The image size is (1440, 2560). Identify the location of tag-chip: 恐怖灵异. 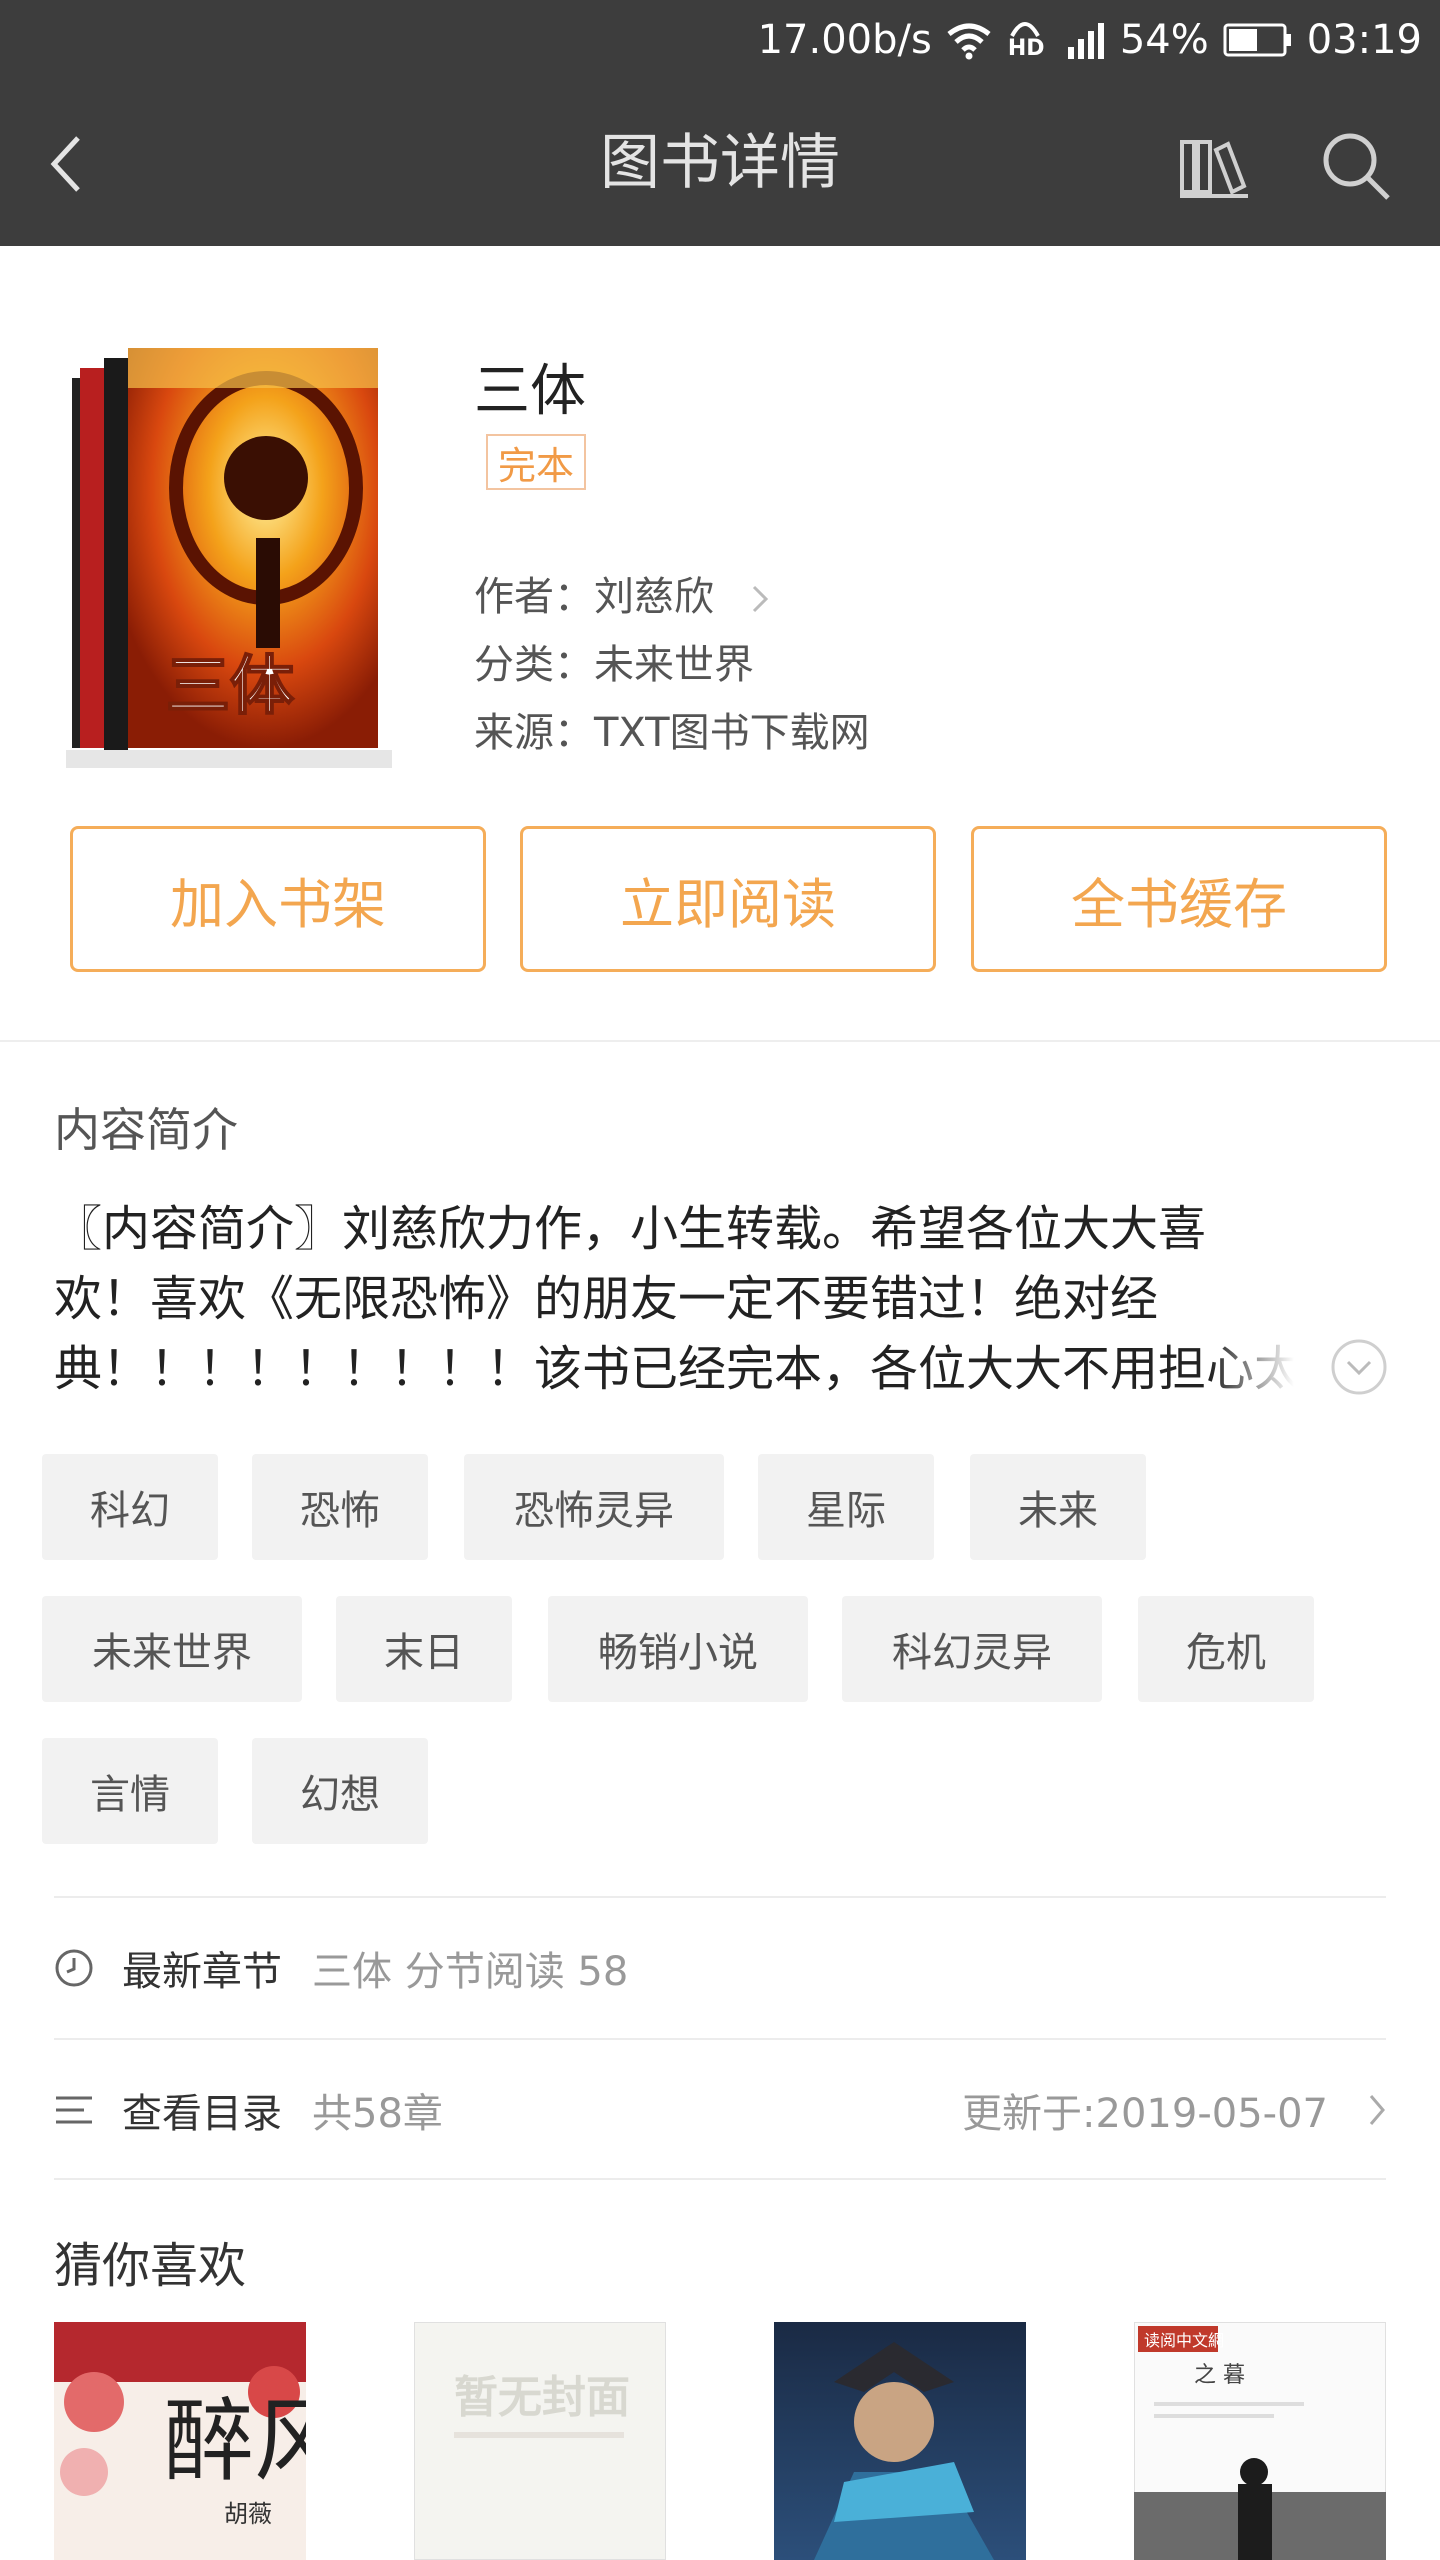
(594, 1507).